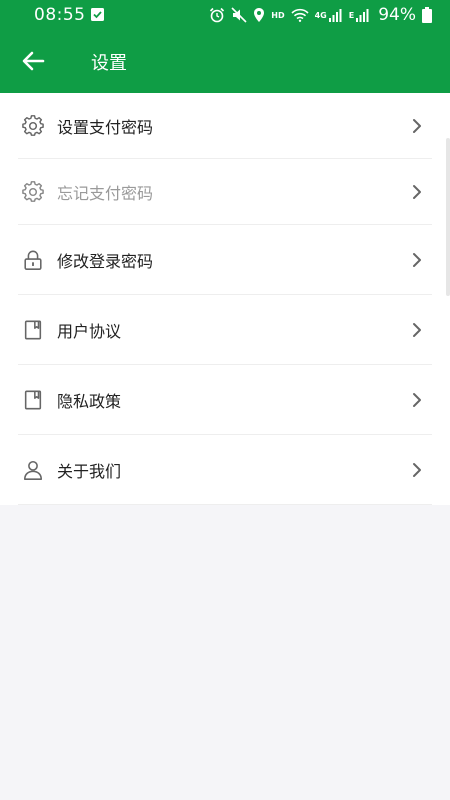 This screenshot has width=450, height=800. I want to click on signal-icon, so click(335, 15).